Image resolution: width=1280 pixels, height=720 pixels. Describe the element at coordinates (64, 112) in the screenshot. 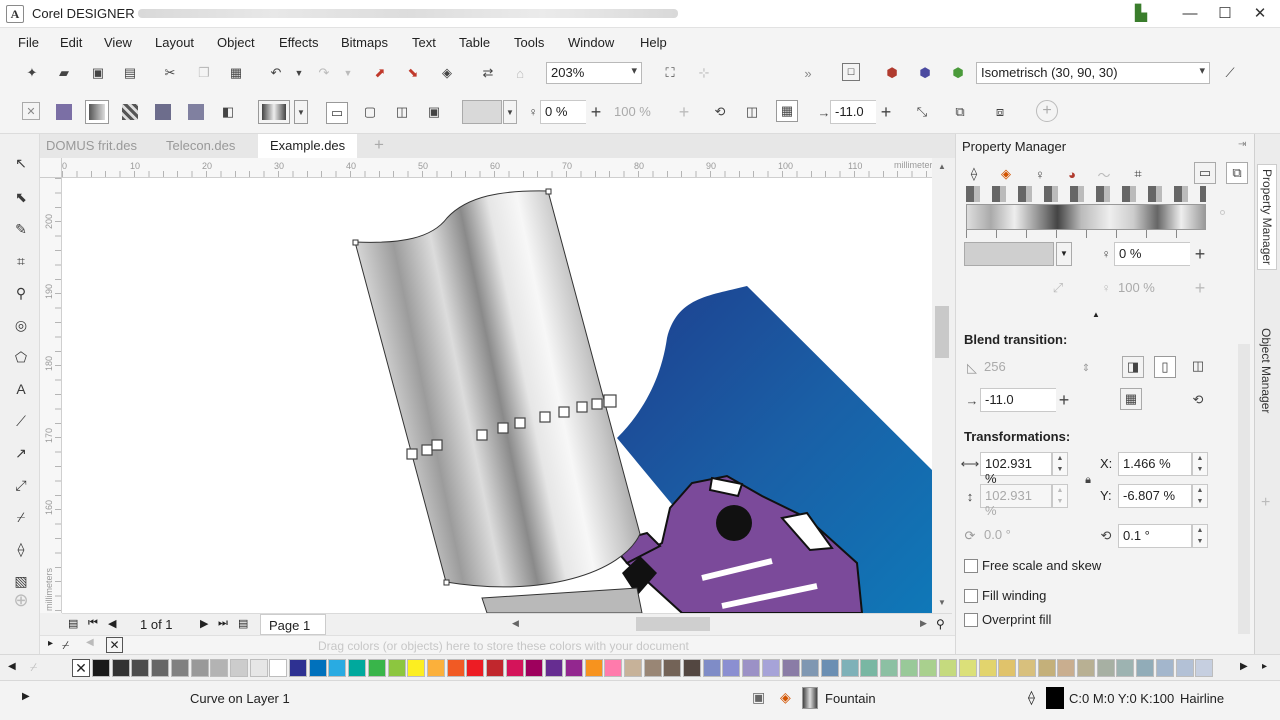

I see `uniform-fill-icon` at that location.